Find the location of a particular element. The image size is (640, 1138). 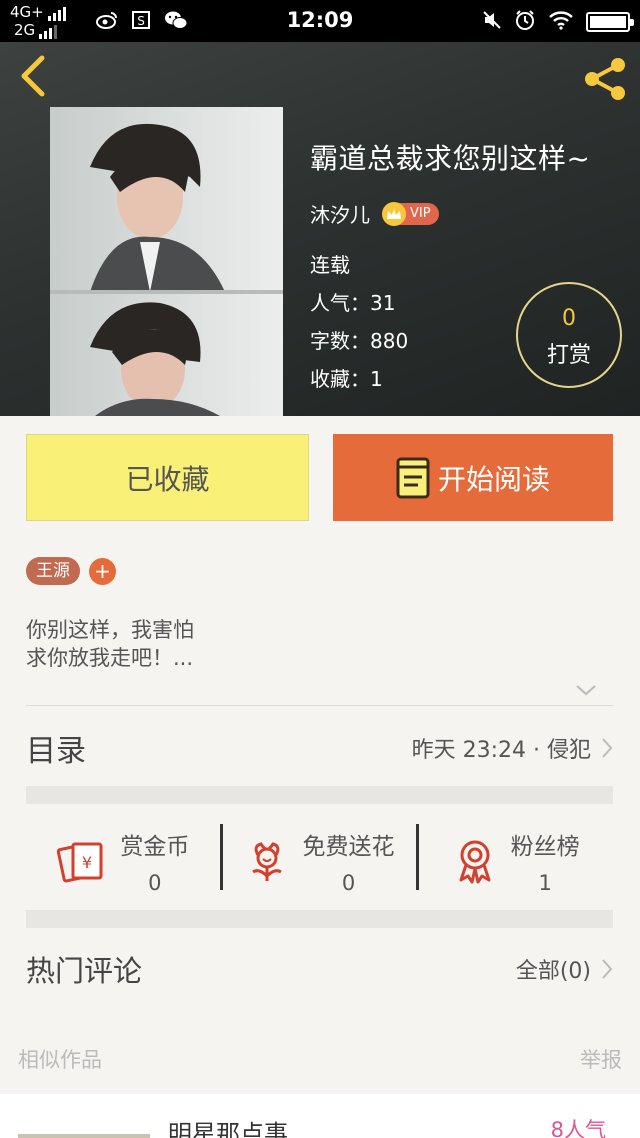

vip-badge: VIP is located at coordinates (410, 213).